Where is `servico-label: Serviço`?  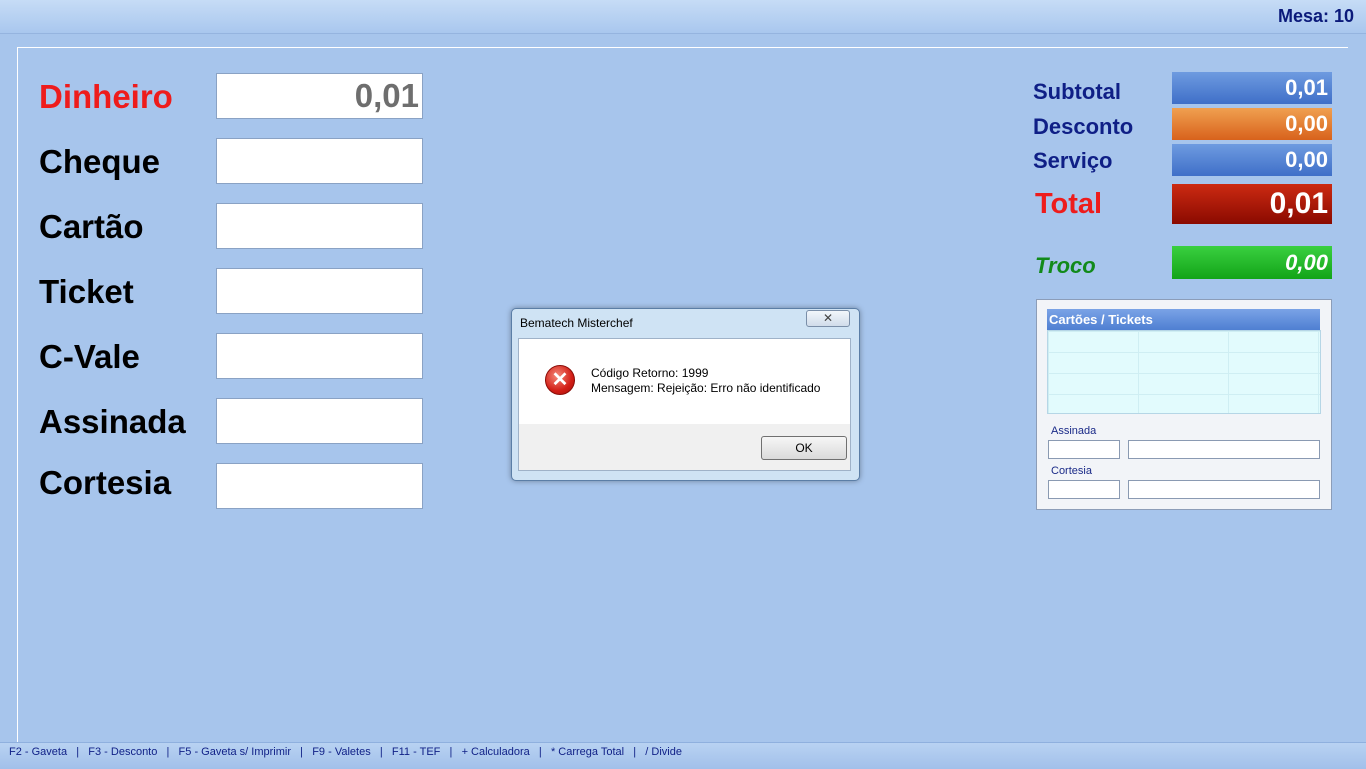 servico-label: Serviço is located at coordinates (1073, 160).